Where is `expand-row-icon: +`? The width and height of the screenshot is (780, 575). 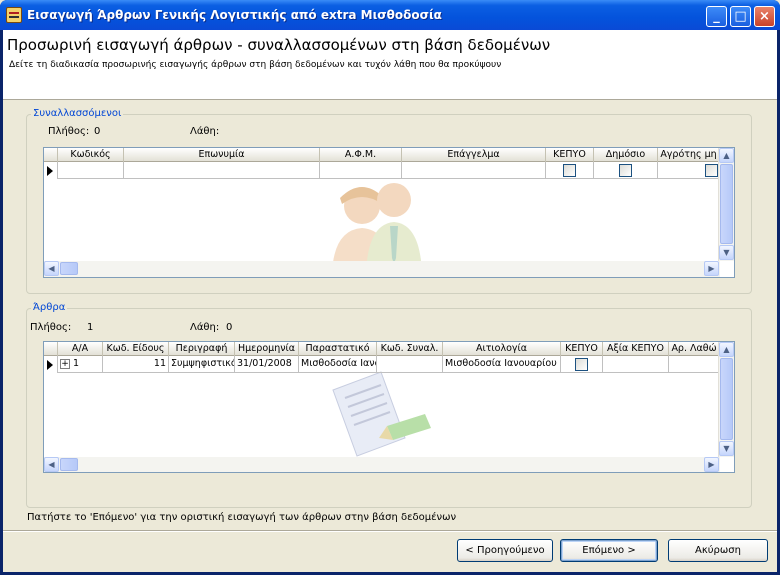 expand-row-icon: + is located at coordinates (65, 364).